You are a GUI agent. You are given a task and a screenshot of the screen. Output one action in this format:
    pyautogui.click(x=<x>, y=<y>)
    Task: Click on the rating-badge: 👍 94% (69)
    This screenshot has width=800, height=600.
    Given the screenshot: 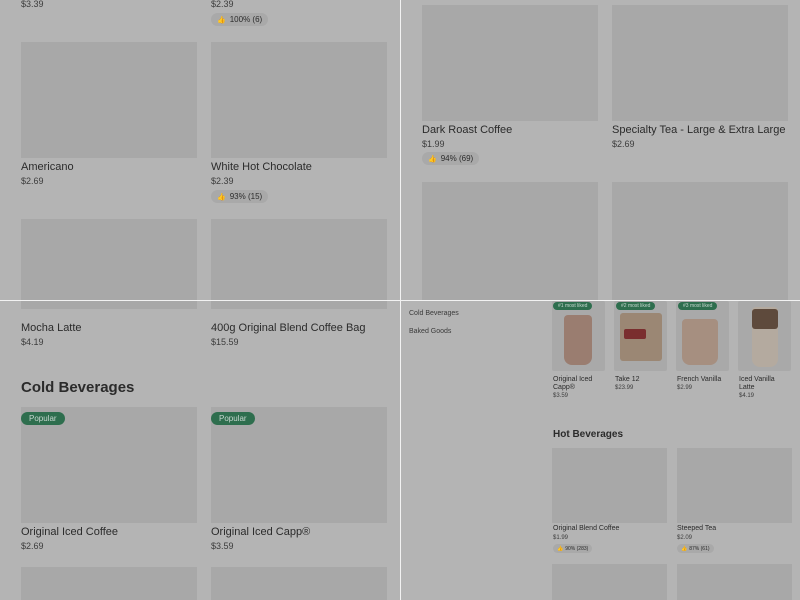 What is the action you would take?
    pyautogui.click(x=451, y=158)
    